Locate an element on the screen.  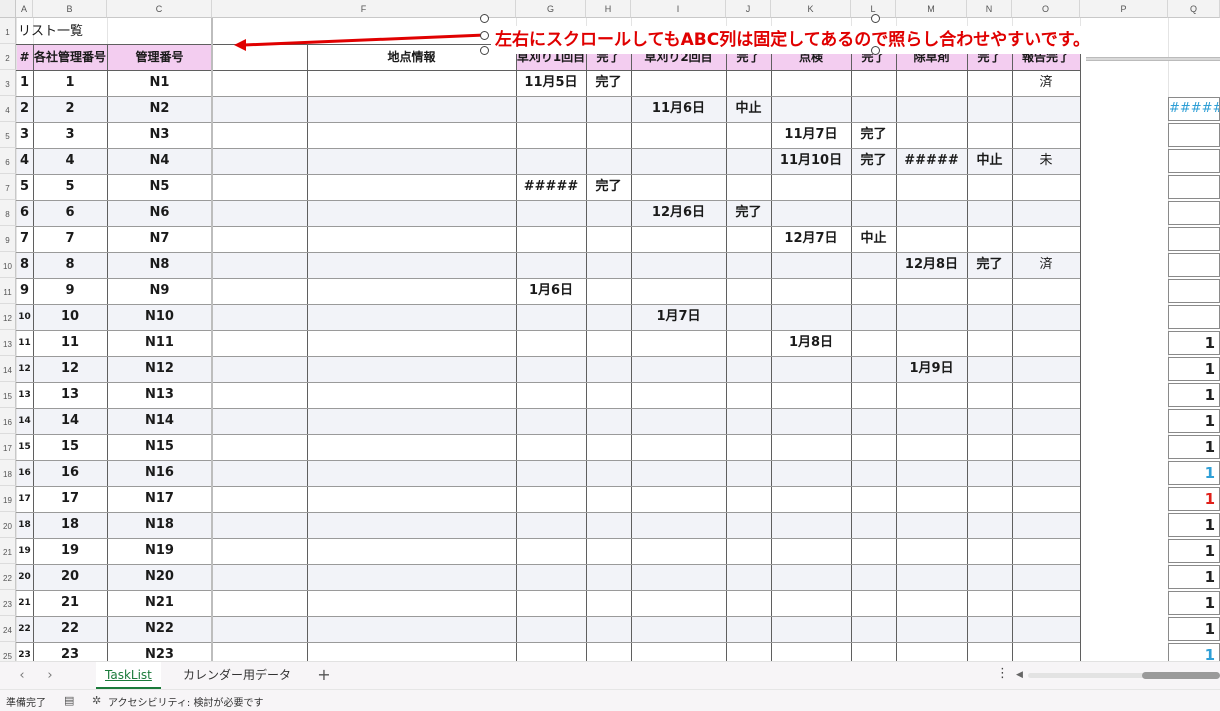
cell-management-id: N15 is located at coordinates (159, 447).